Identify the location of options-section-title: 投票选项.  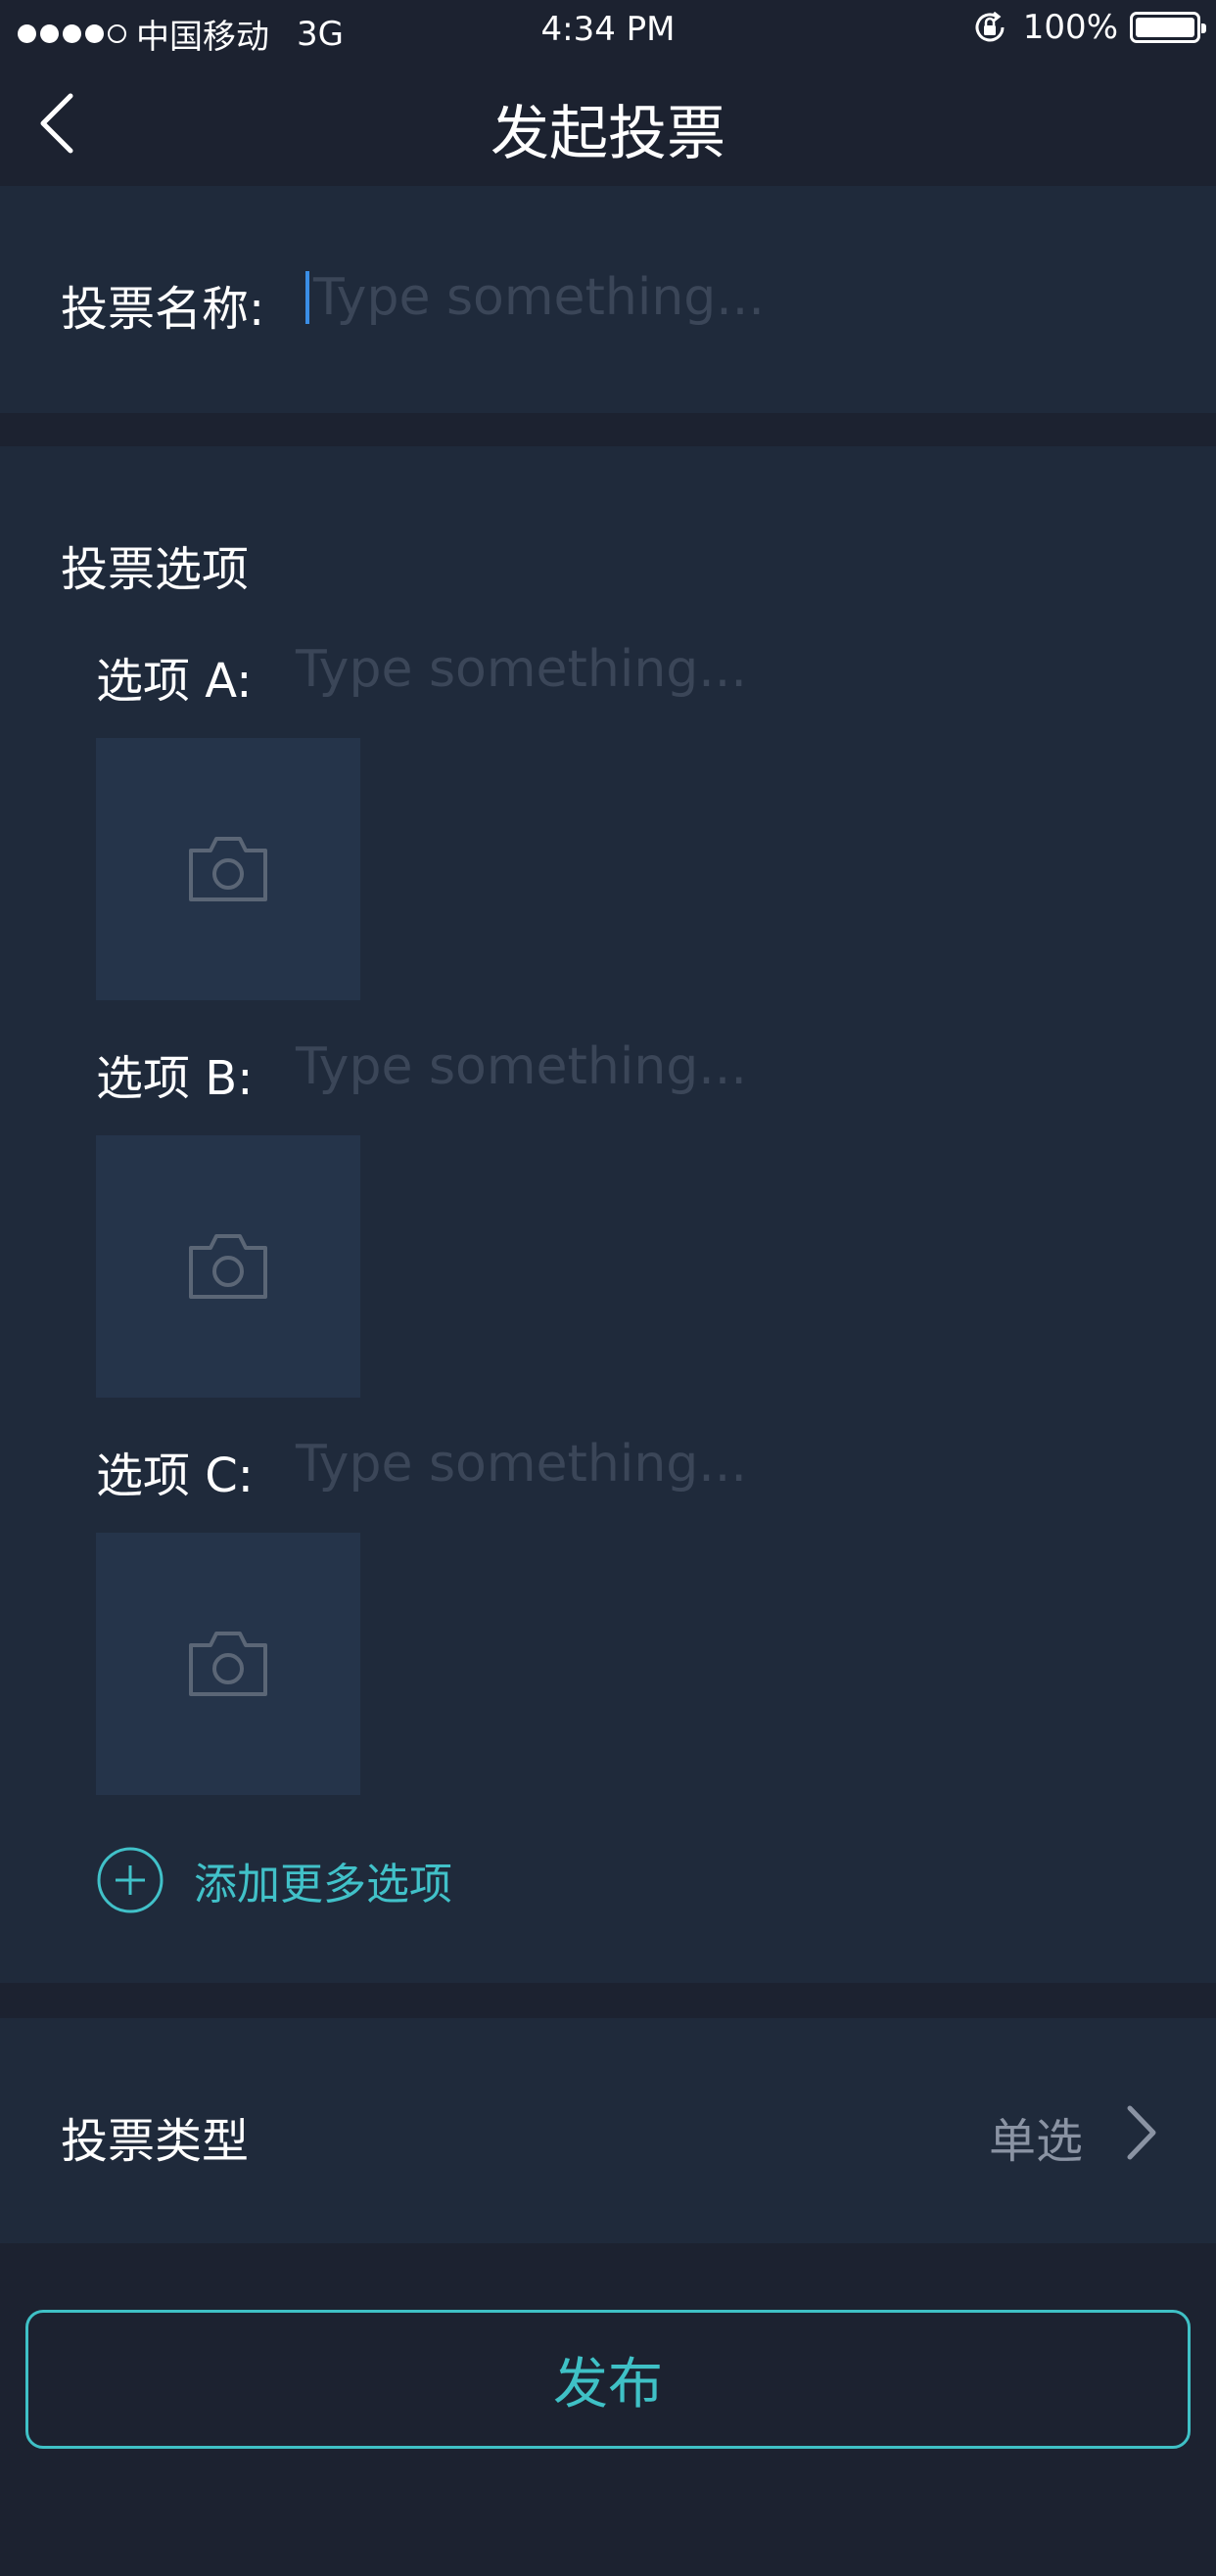
(155, 569).